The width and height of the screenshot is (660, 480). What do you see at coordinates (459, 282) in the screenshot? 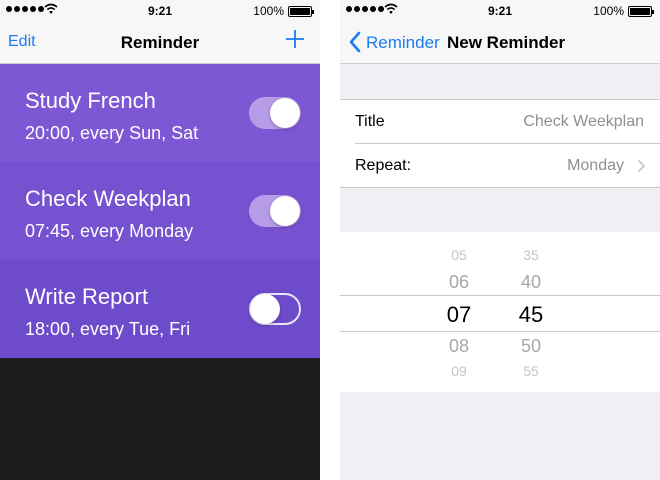
I see `hour-option: 06` at bounding box center [459, 282].